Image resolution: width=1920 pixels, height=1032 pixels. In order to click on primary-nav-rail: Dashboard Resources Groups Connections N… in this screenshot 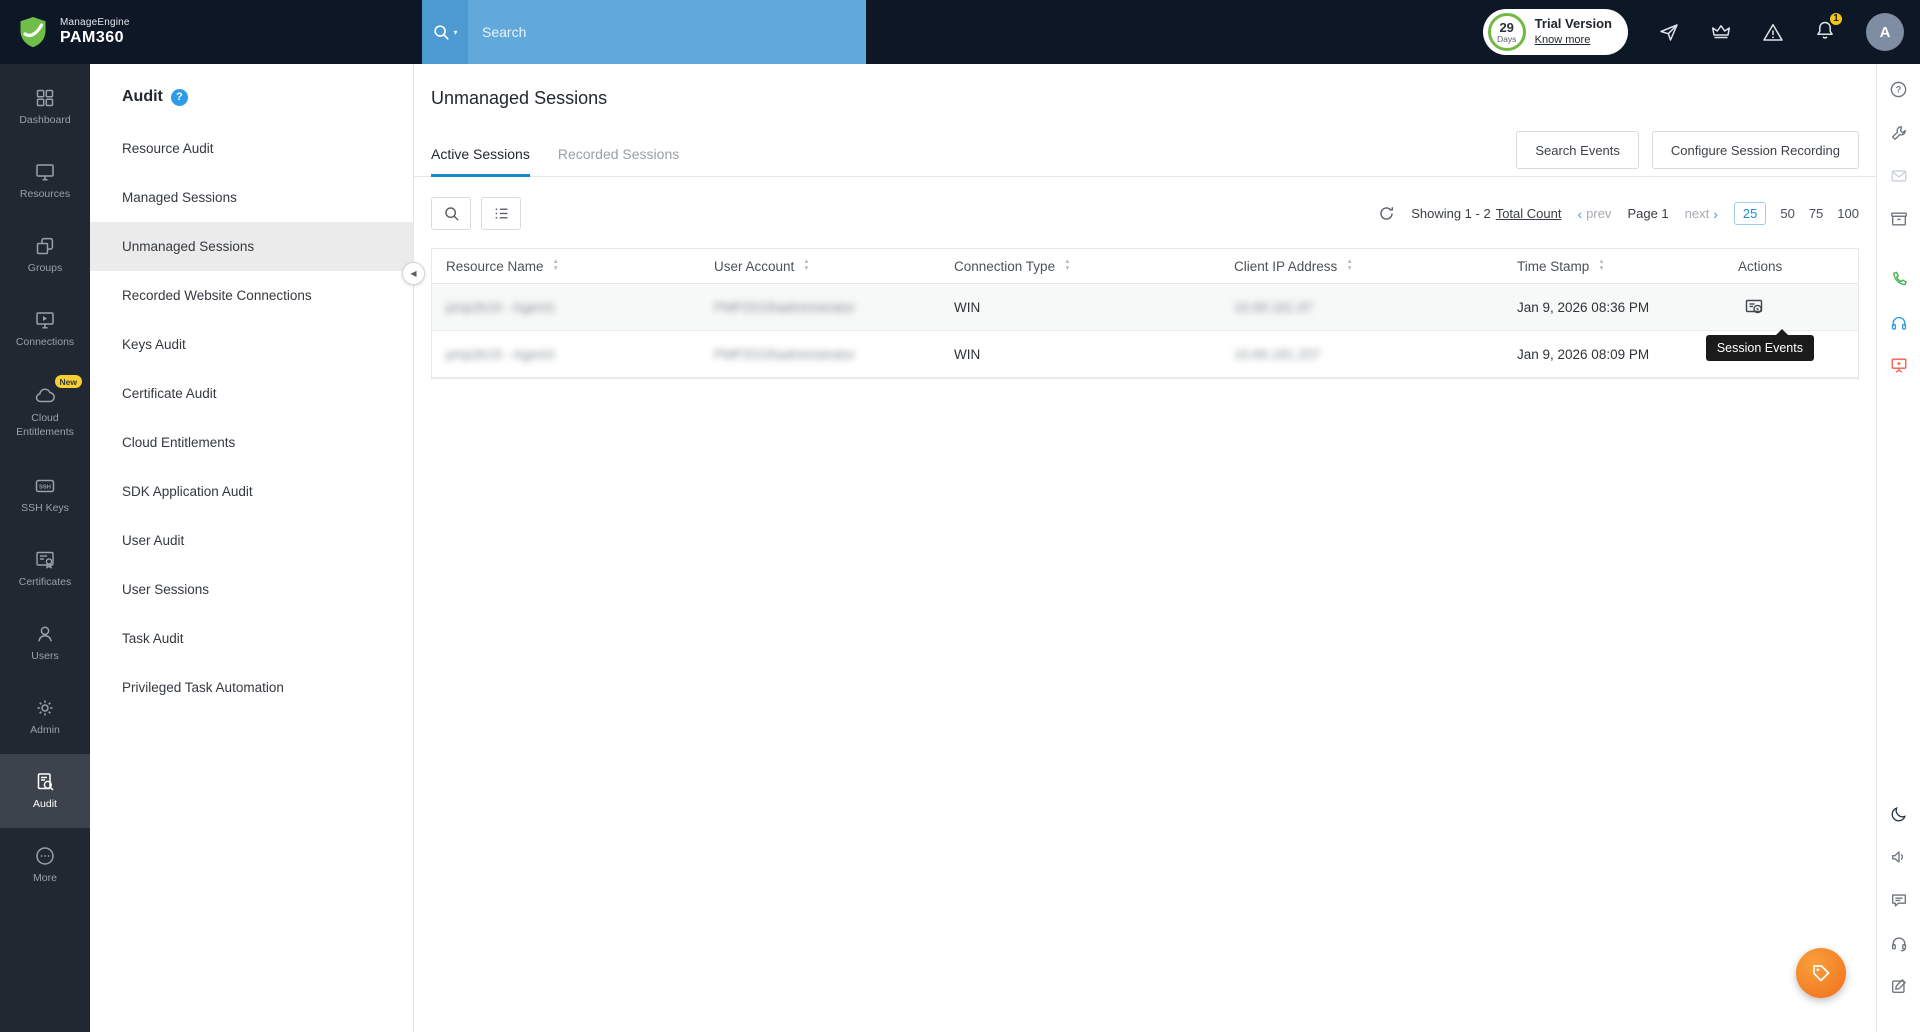, I will do `click(45, 548)`.